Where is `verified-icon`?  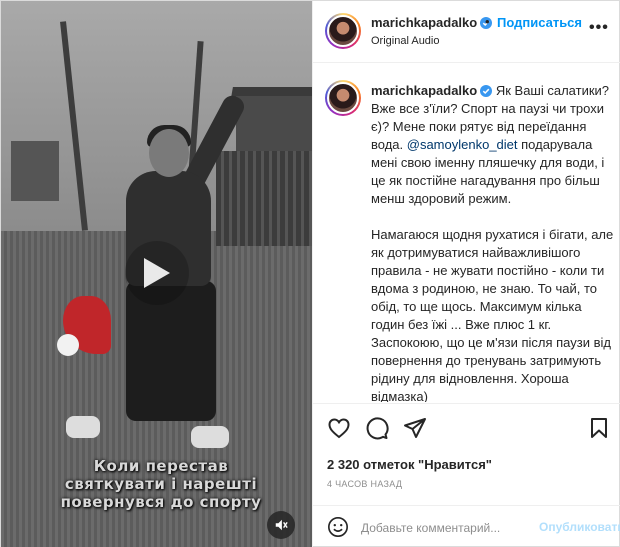 verified-icon is located at coordinates (486, 91).